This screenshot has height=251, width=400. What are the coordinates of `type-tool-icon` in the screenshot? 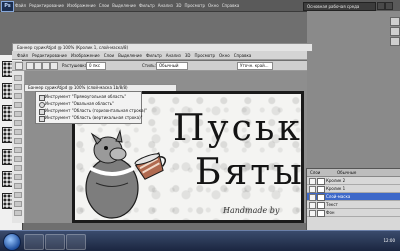 It's located at (18, 204).